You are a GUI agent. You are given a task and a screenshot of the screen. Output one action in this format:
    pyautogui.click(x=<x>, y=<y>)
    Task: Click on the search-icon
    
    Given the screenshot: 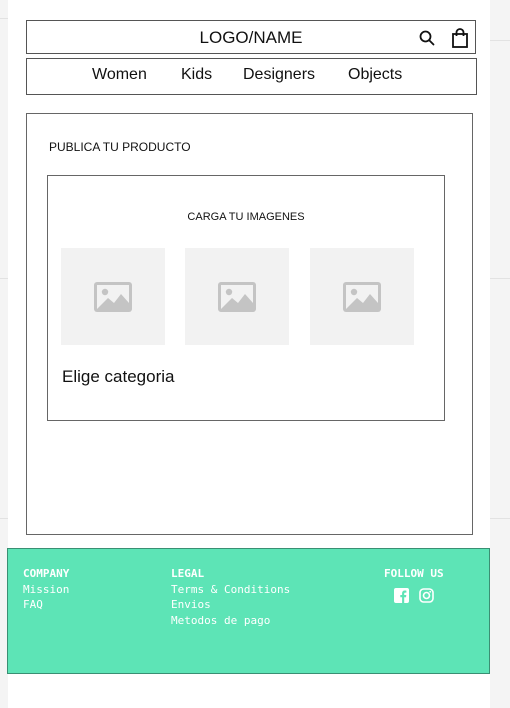 What is the action you would take?
    pyautogui.click(x=427, y=38)
    